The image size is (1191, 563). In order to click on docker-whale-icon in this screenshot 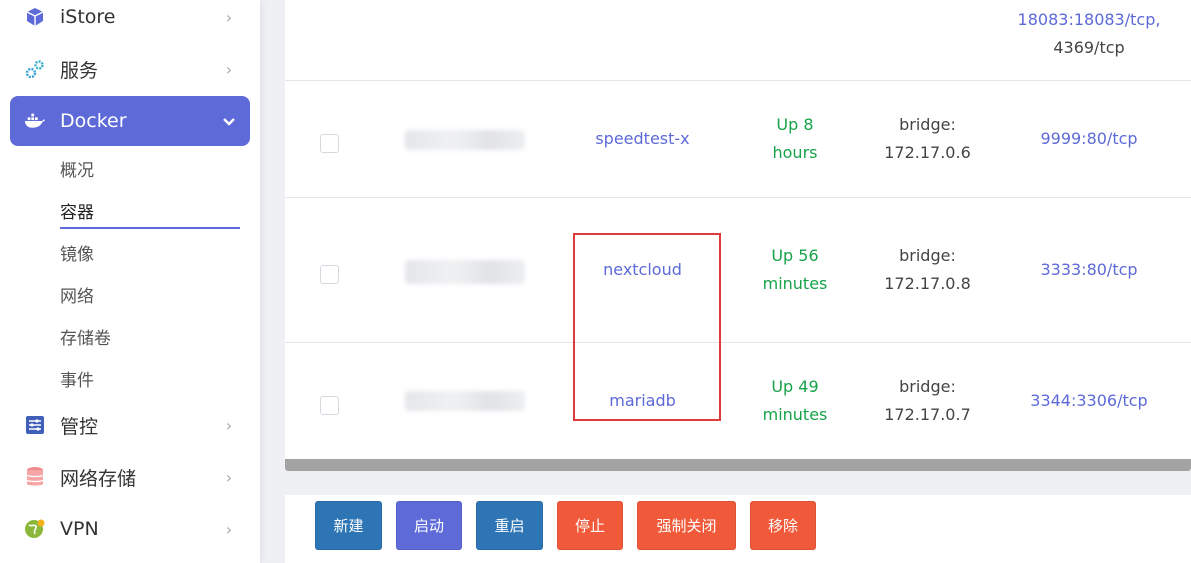, I will do `click(35, 121)`.